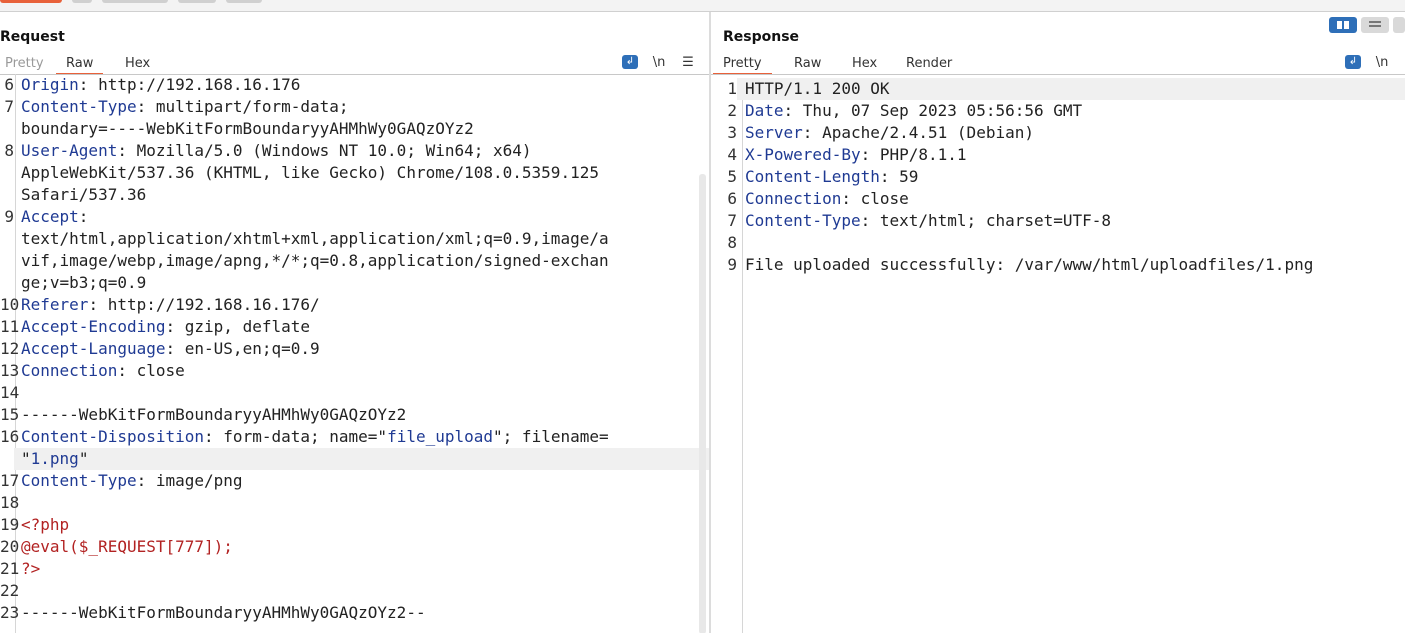 The width and height of the screenshot is (1405, 633). I want to click on code-line: 6 Origin: http://192.168.16.176, so click(354, 85).